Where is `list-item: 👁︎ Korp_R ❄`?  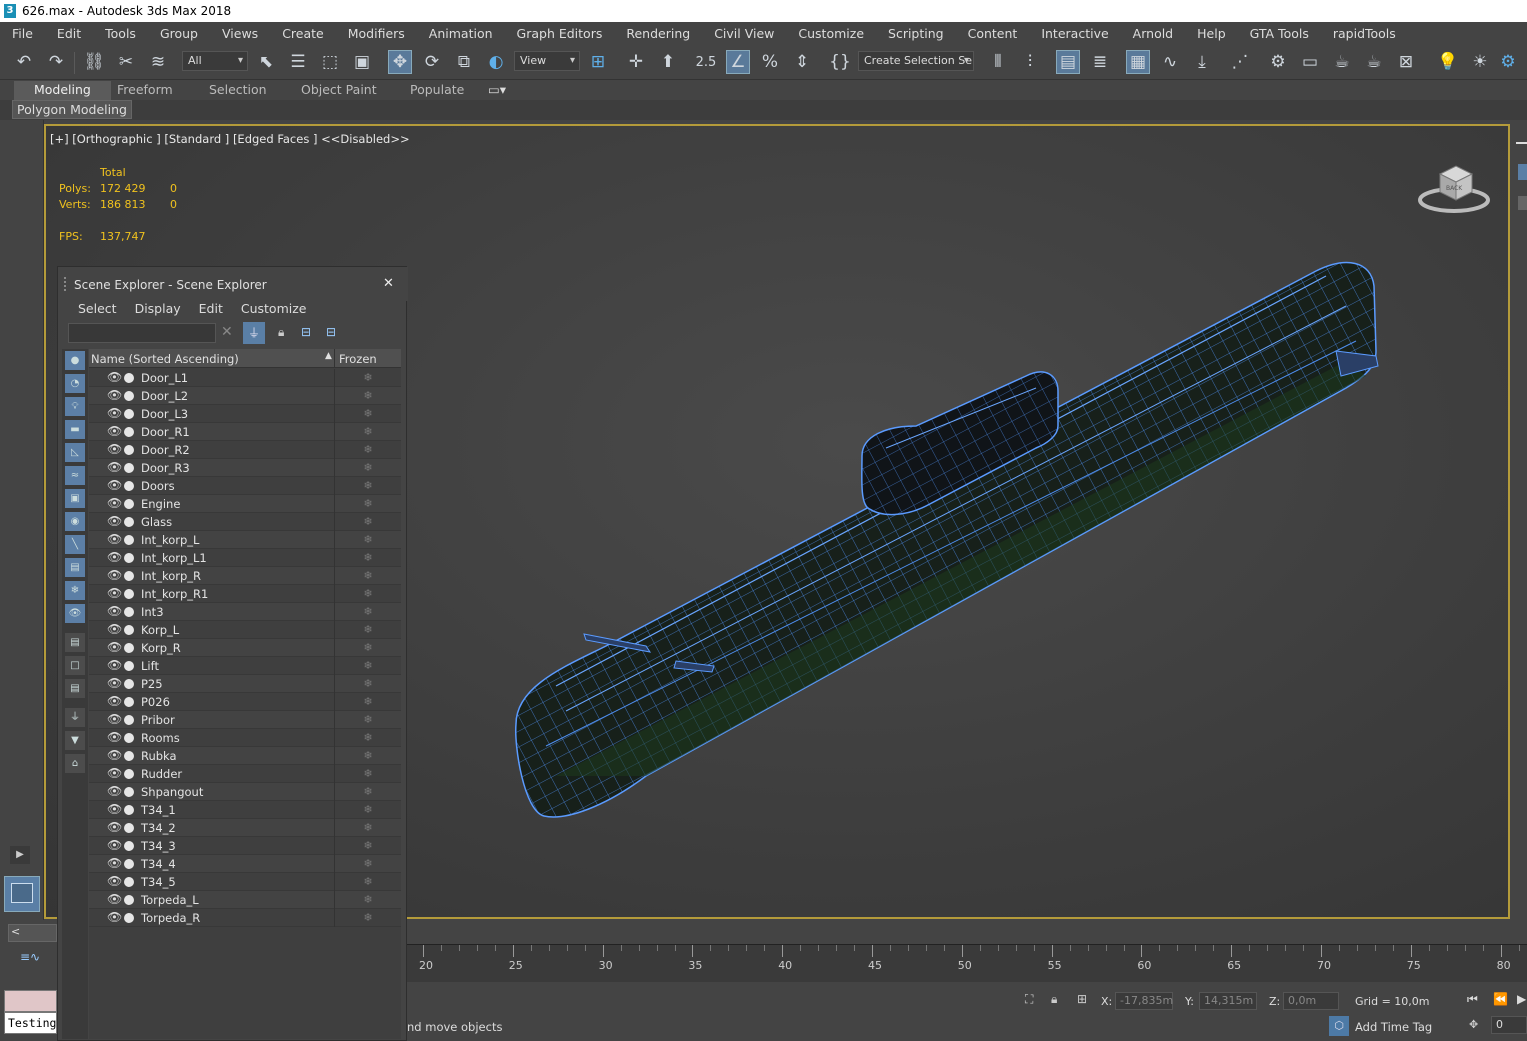 list-item: 👁︎ Korp_R ❄ is located at coordinates (245, 648).